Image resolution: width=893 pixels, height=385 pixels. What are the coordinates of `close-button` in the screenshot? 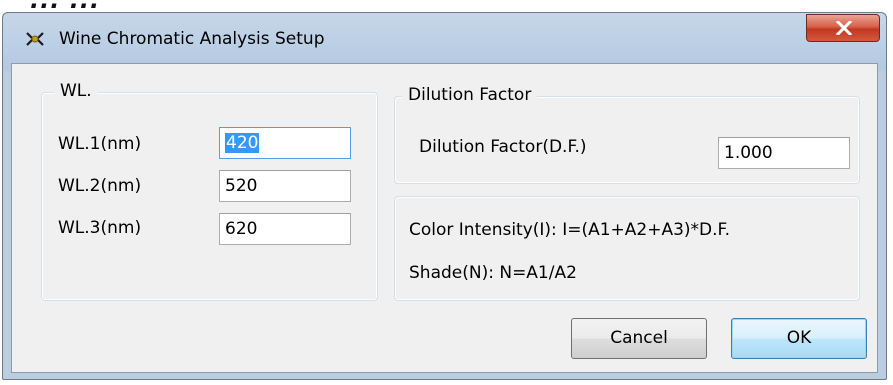 It's located at (843, 28).